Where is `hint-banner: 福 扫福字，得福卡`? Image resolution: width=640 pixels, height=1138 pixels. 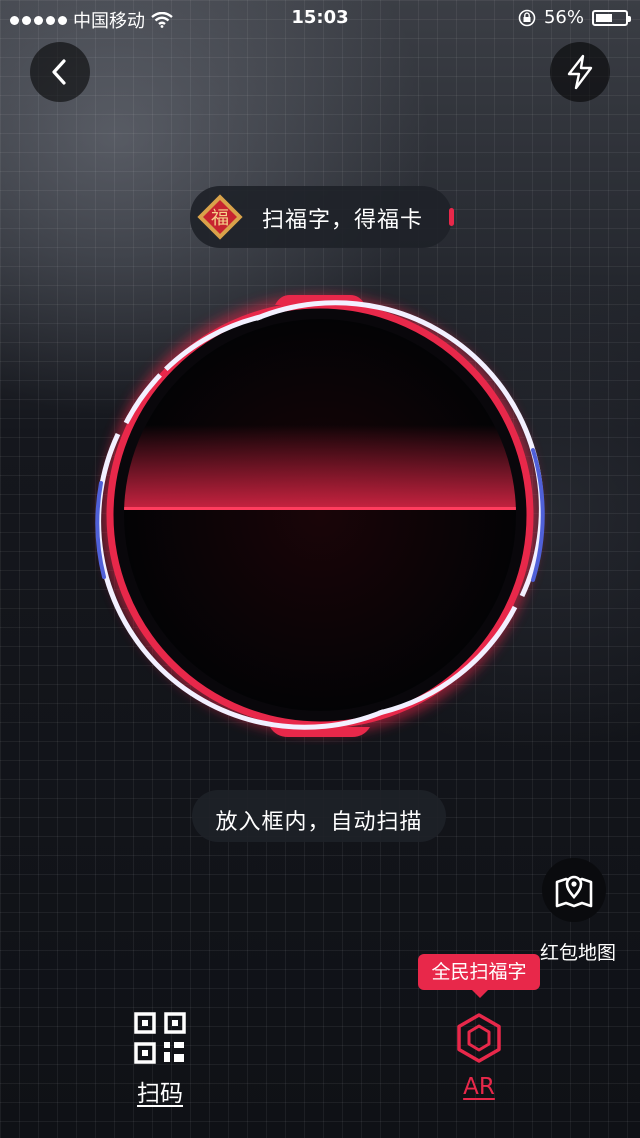 hint-banner: 福 扫福字，得福卡 is located at coordinates (322, 217).